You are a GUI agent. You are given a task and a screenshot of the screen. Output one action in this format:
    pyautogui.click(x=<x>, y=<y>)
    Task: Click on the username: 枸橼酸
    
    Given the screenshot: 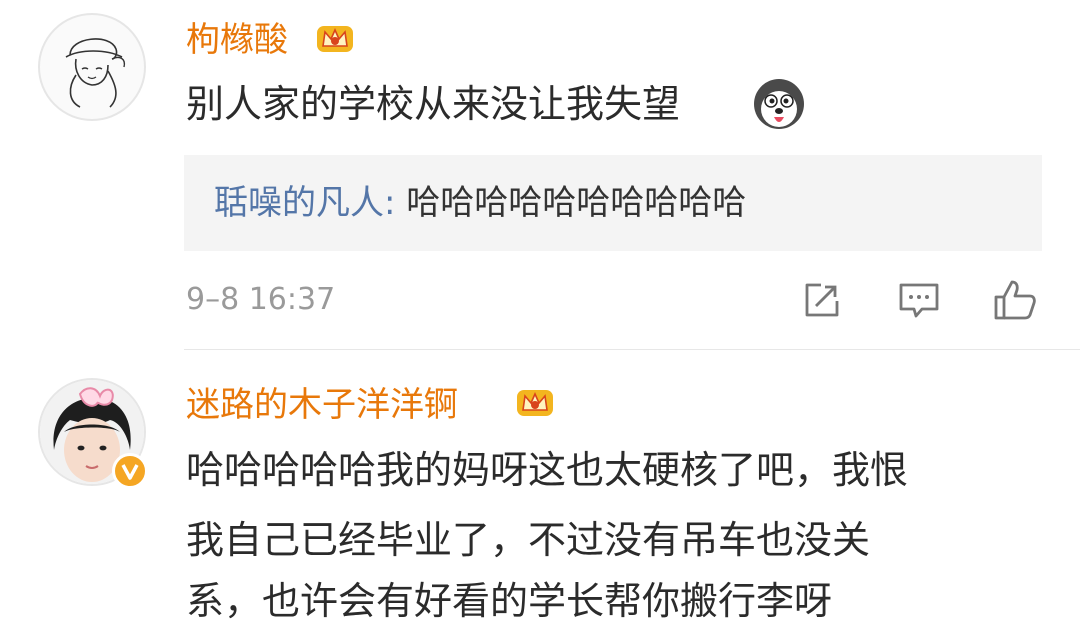 What is the action you would take?
    pyautogui.click(x=237, y=40)
    